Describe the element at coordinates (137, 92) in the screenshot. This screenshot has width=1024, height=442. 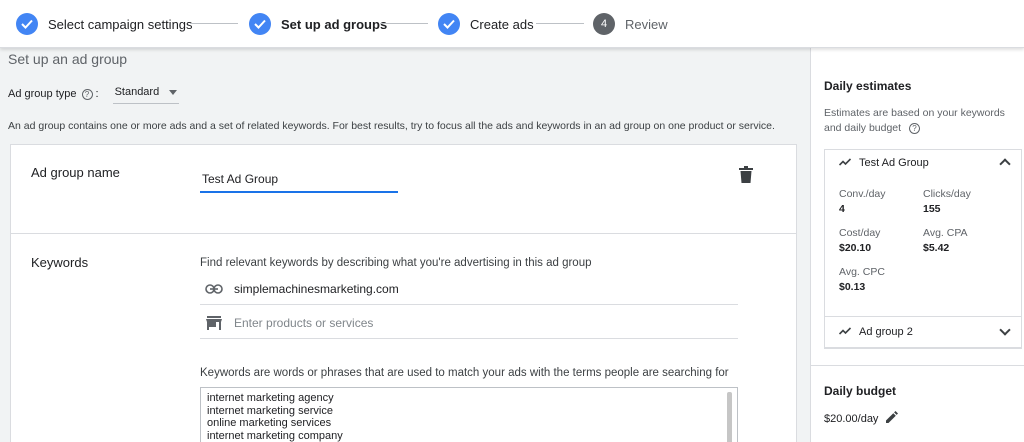
I see `ad-group-type-value: Standard` at that location.